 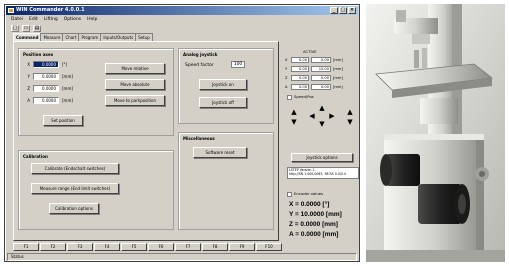 I want to click on app-icon, so click(x=11, y=10).